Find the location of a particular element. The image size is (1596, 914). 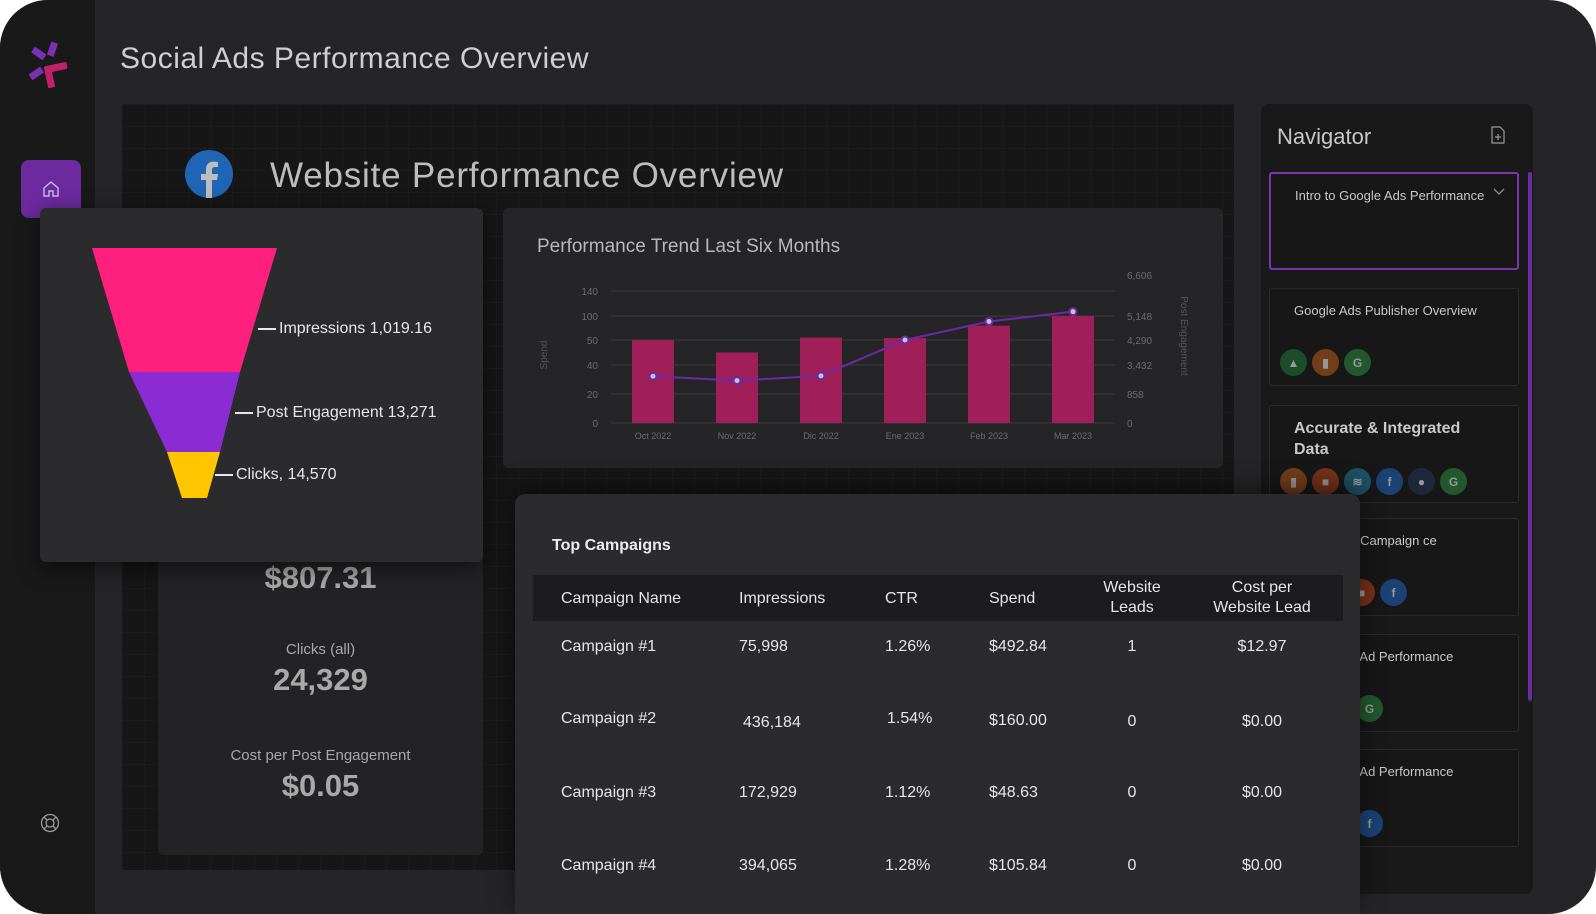

lifebuoy-icon is located at coordinates (50, 823).